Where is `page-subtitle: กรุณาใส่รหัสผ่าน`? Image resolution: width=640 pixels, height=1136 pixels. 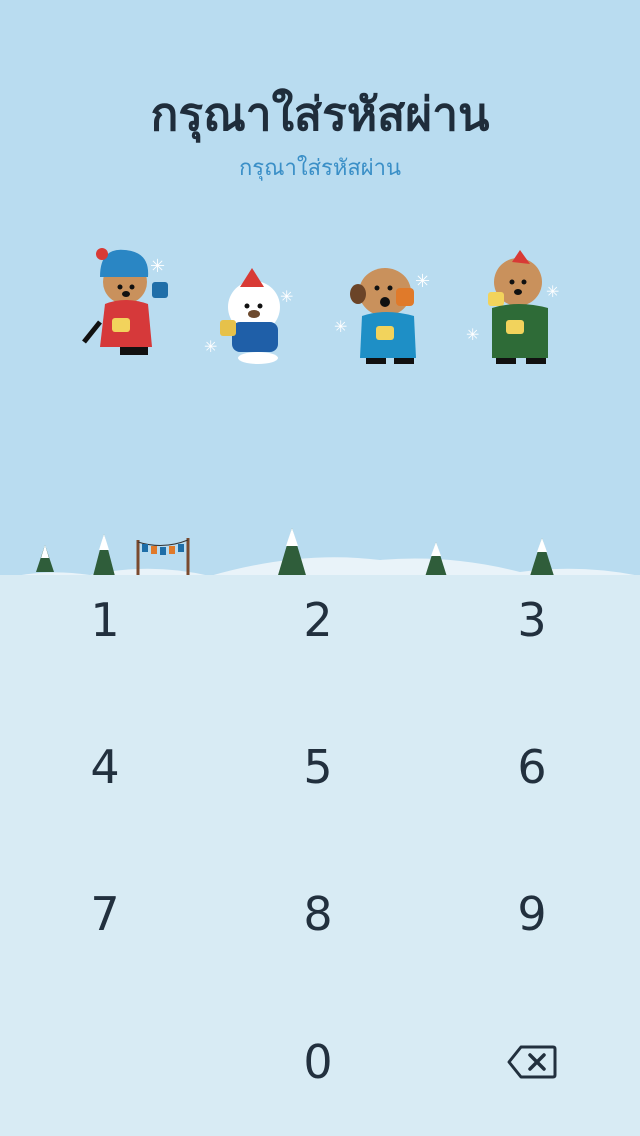
page-subtitle: กรุณาใส่รหัสผ่าน is located at coordinates (320, 168).